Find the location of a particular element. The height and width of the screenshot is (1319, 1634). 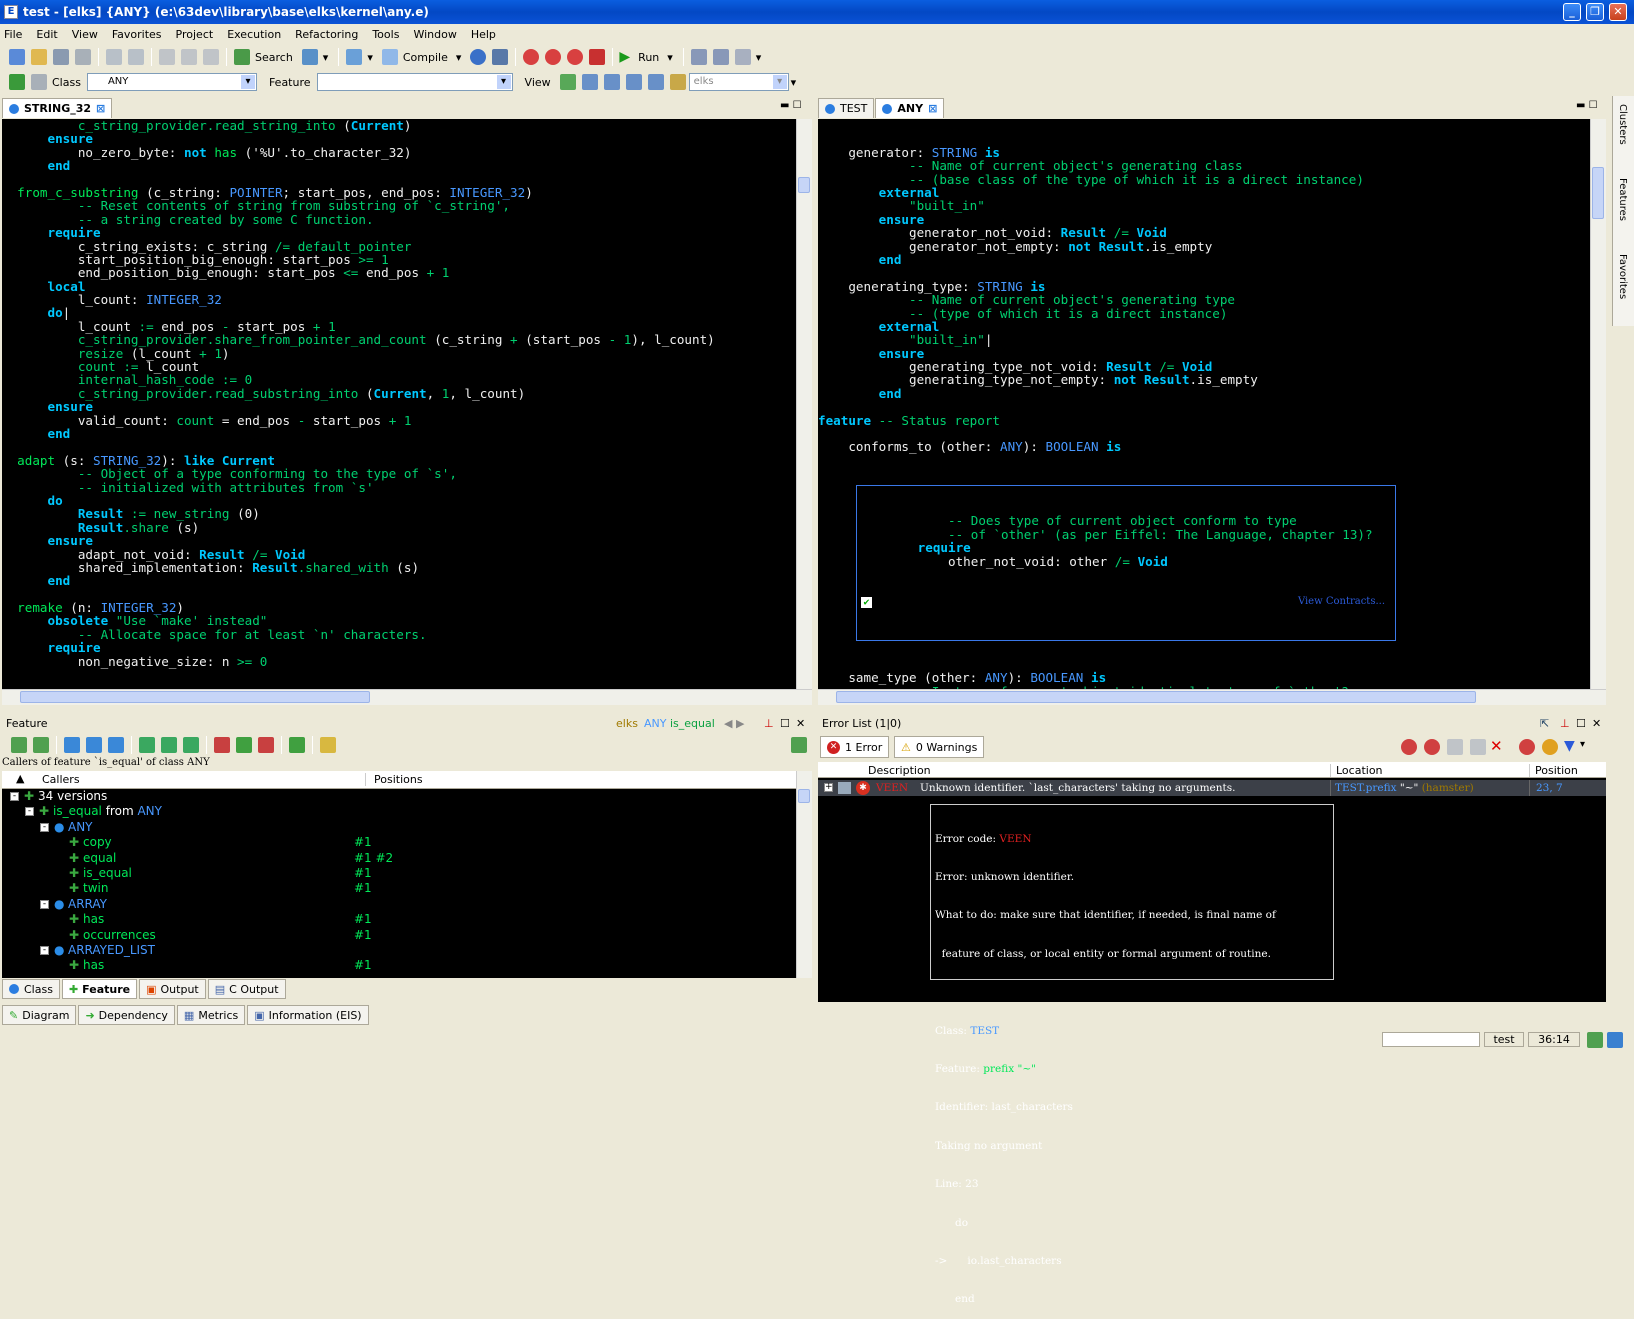

sort-up-icon: ▲ is located at coordinates (20, 778).